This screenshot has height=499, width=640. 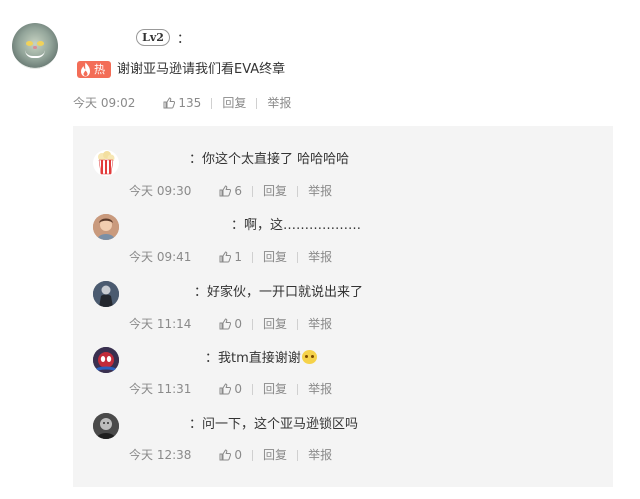 I want to click on reply-meta: 今天 11:14 0 回复 举报, so click(x=230, y=324).